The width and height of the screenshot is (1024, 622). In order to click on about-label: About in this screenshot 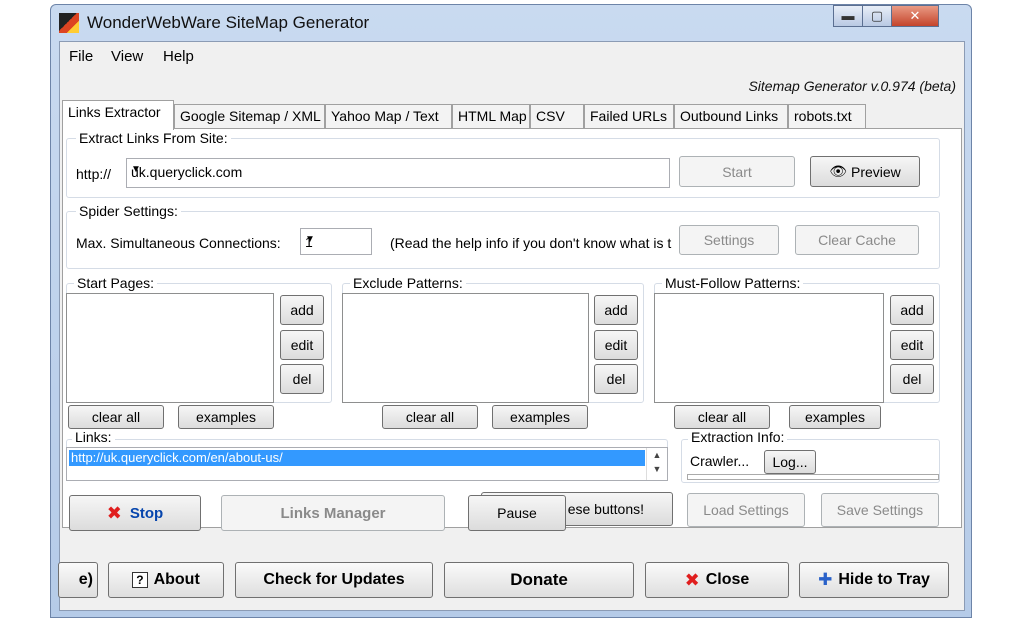, I will do `click(176, 579)`.